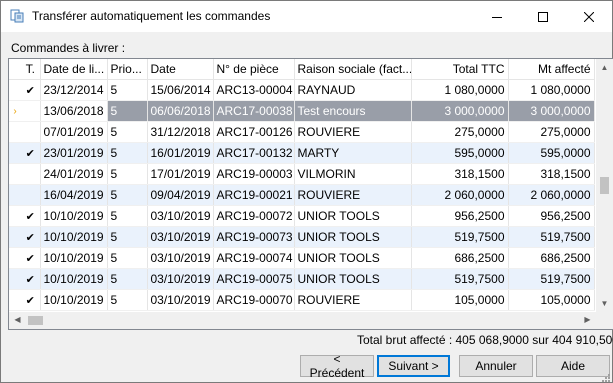 This screenshot has height=383, width=613. What do you see at coordinates (337, 366) in the screenshot?
I see `previous-button: < Précédent` at bounding box center [337, 366].